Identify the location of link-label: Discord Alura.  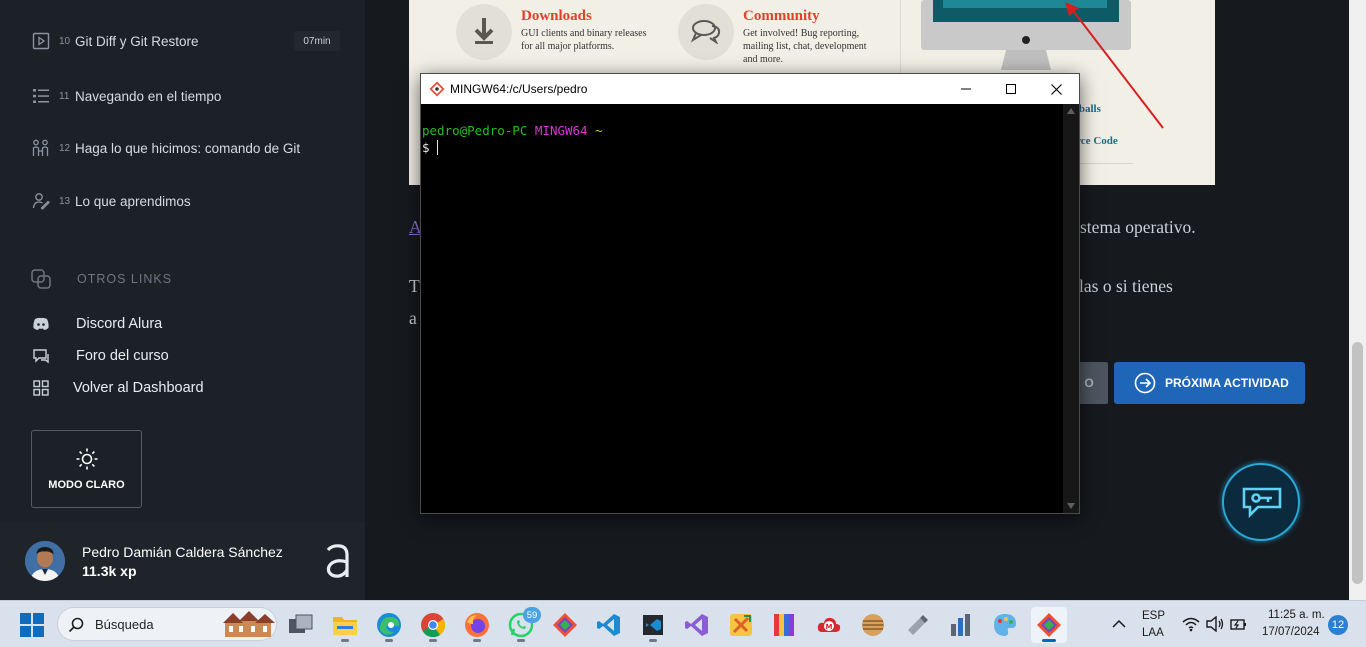
(119, 324).